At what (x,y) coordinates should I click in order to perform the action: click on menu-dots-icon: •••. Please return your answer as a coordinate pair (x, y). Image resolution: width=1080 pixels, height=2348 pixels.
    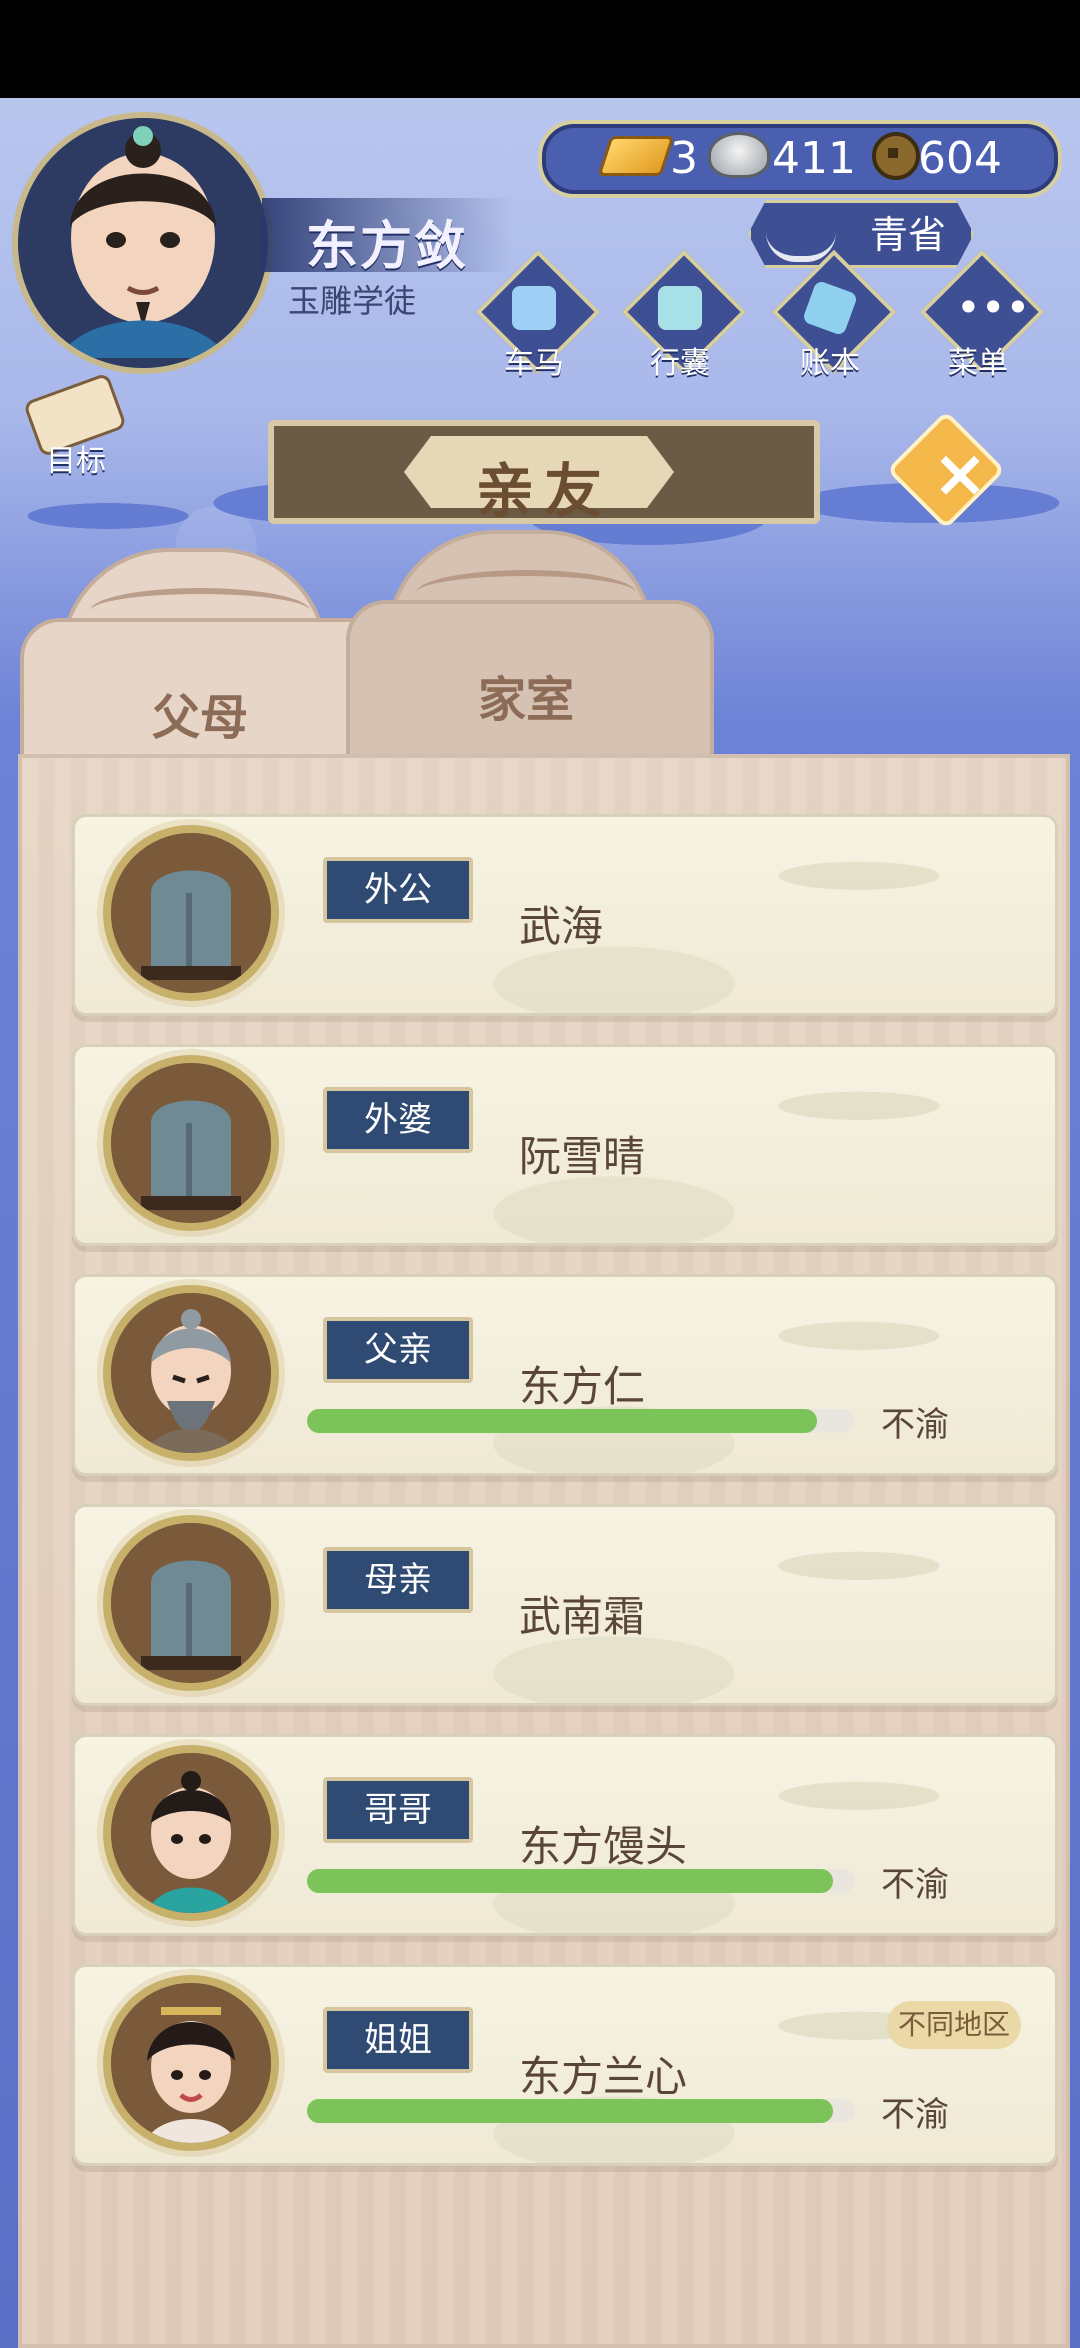
    Looking at the image, I should click on (993, 307).